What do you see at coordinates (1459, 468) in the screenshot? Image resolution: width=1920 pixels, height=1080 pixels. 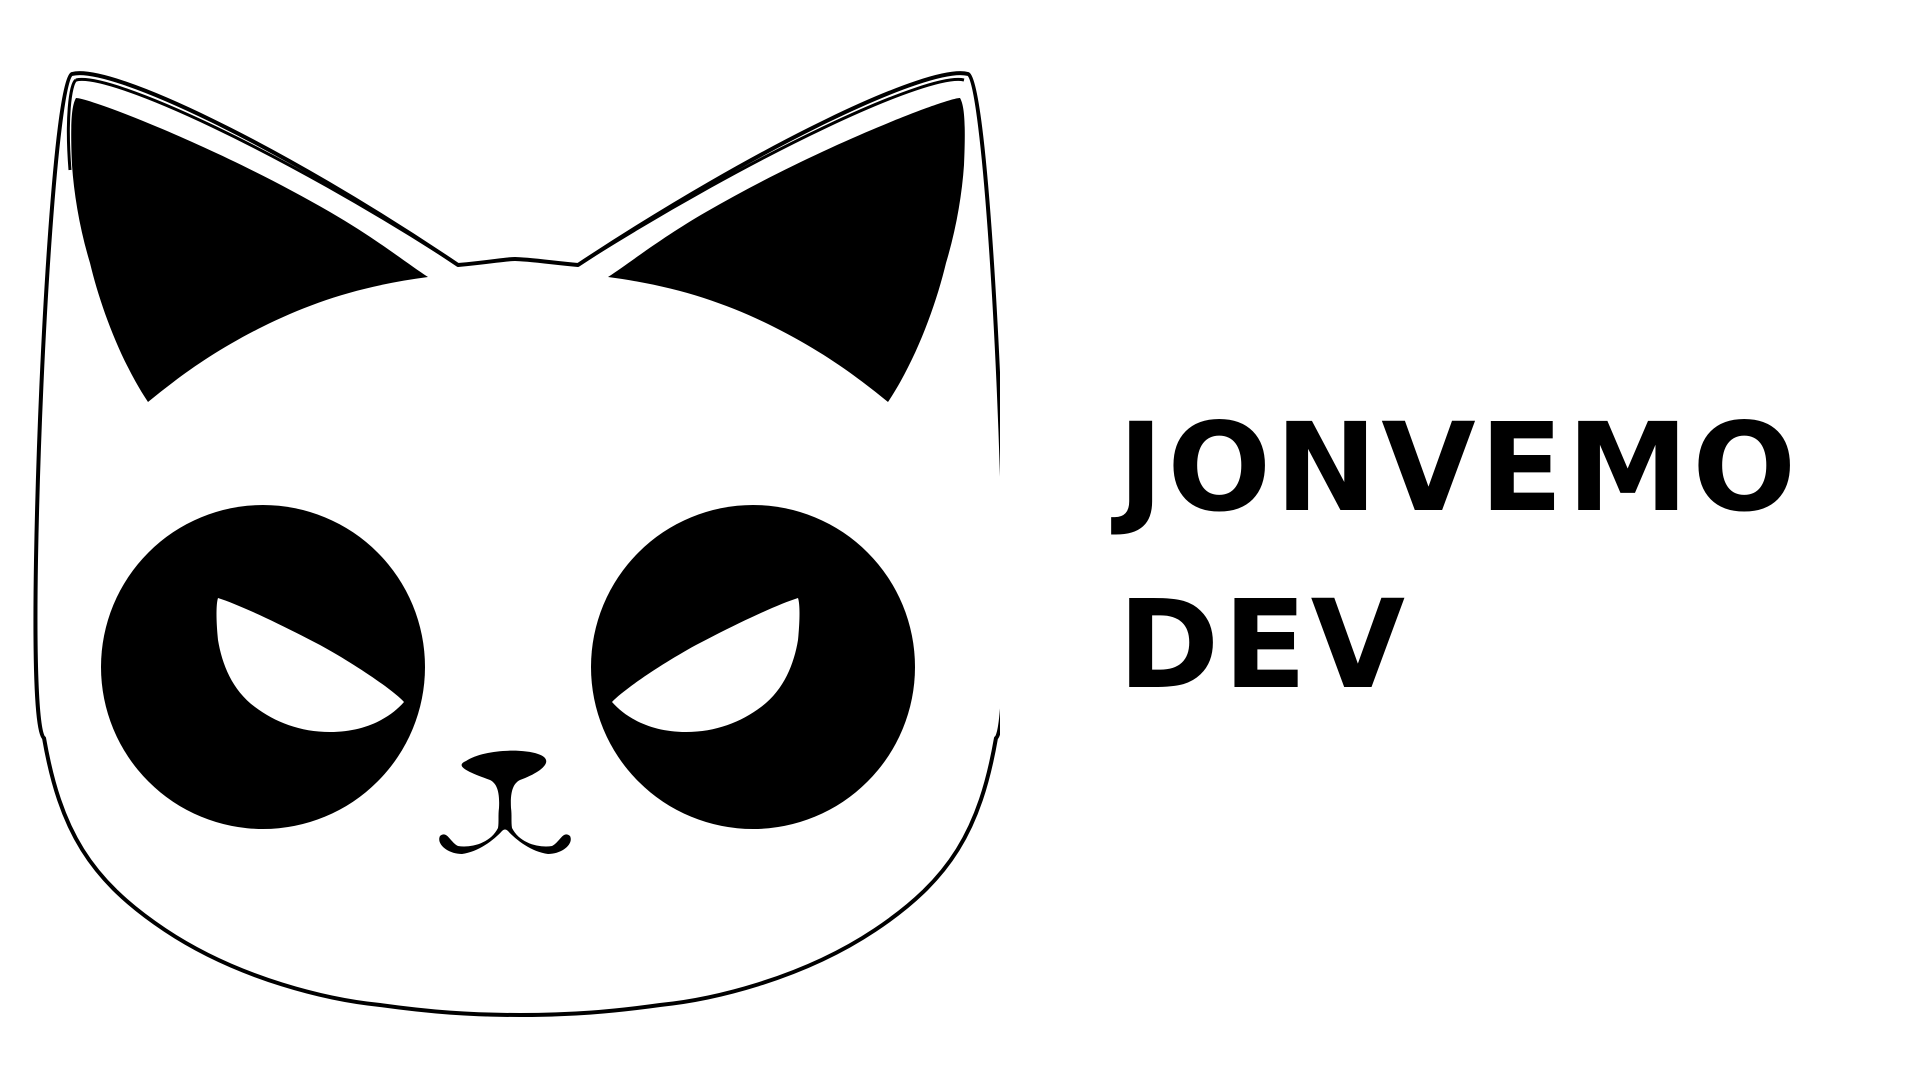 I see `wordmark-line-1: JONVEMO` at bounding box center [1459, 468].